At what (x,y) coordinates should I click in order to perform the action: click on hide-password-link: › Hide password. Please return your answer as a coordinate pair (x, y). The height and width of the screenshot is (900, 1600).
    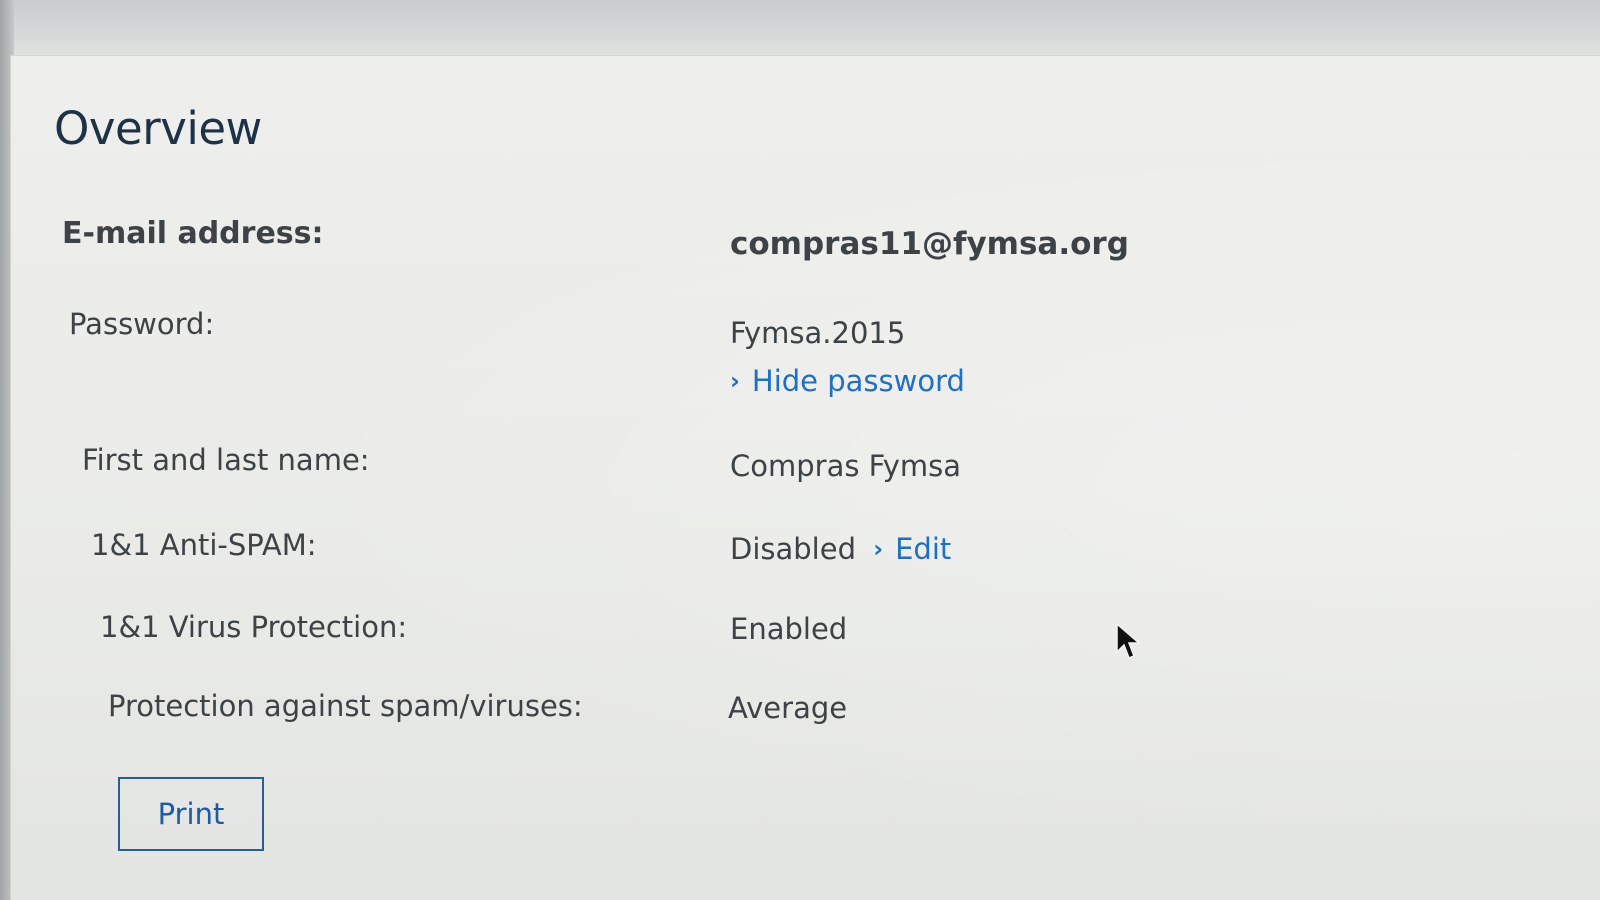
    Looking at the image, I should click on (847, 381).